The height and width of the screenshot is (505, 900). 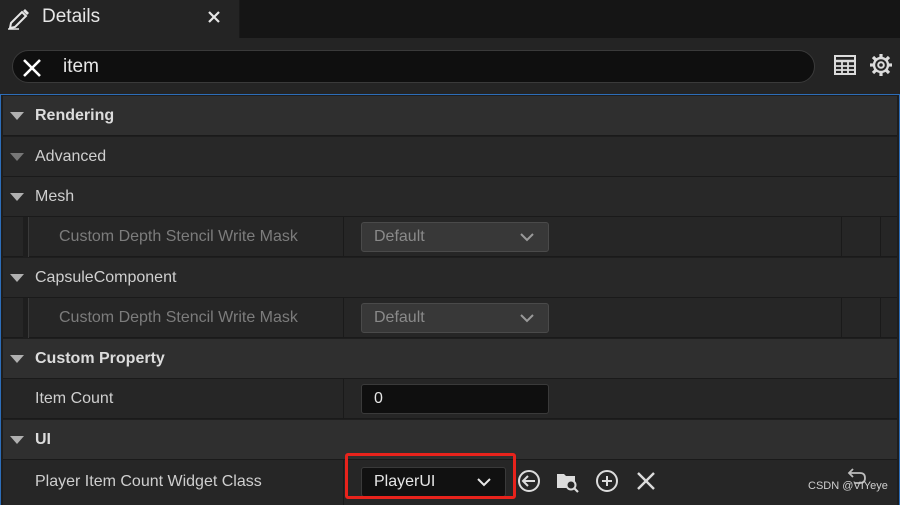 What do you see at coordinates (71, 156) in the screenshot?
I see `subcategory-label: Advanced` at bounding box center [71, 156].